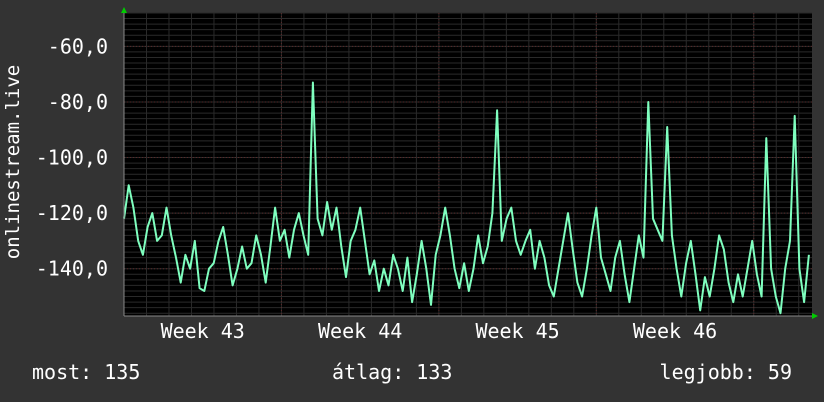  What do you see at coordinates (86, 372) in the screenshot?
I see `stat-current: most: 135` at bounding box center [86, 372].